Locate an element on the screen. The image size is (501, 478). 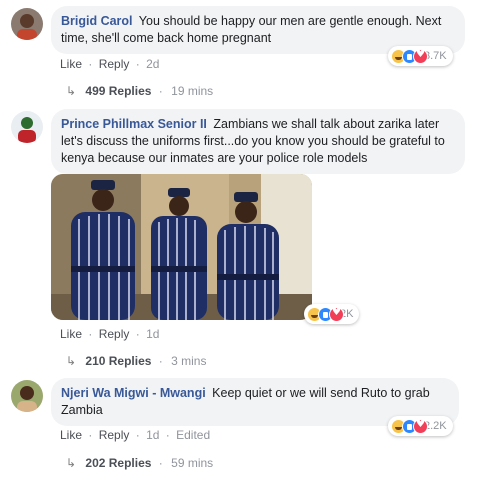
replies-count: 499 Replies is located at coordinates (118, 91).